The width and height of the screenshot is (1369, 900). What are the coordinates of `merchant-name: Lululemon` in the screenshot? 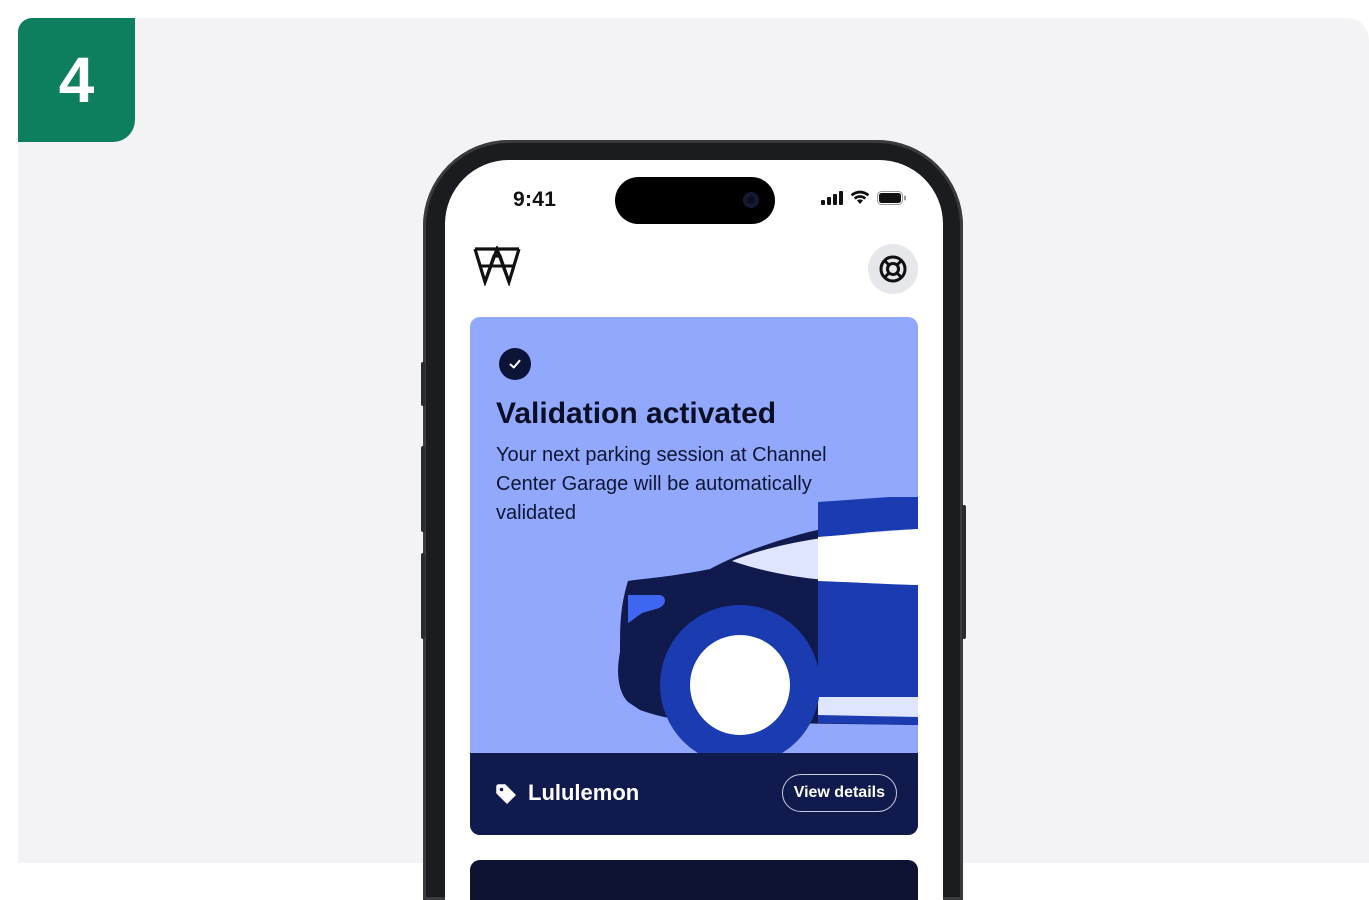 It's located at (584, 792).